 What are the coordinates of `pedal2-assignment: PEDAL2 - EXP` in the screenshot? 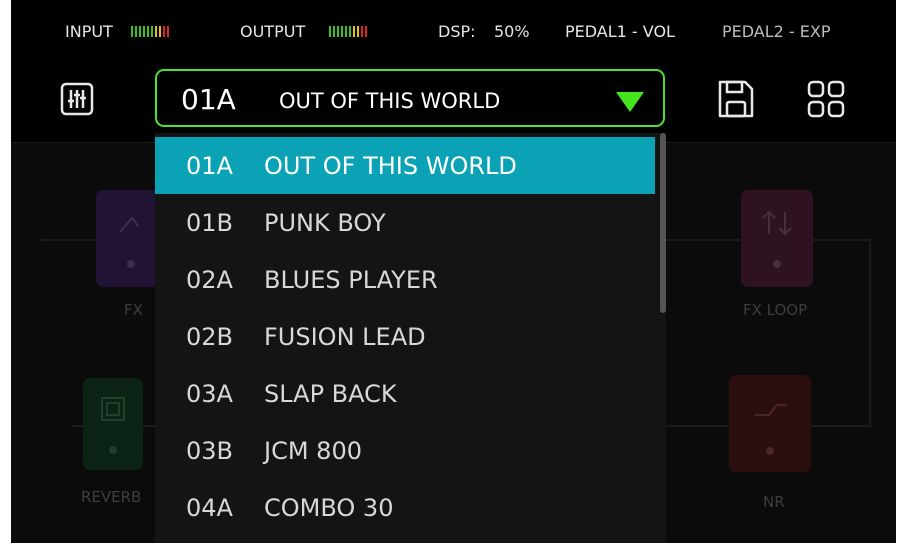 It's located at (776, 31).